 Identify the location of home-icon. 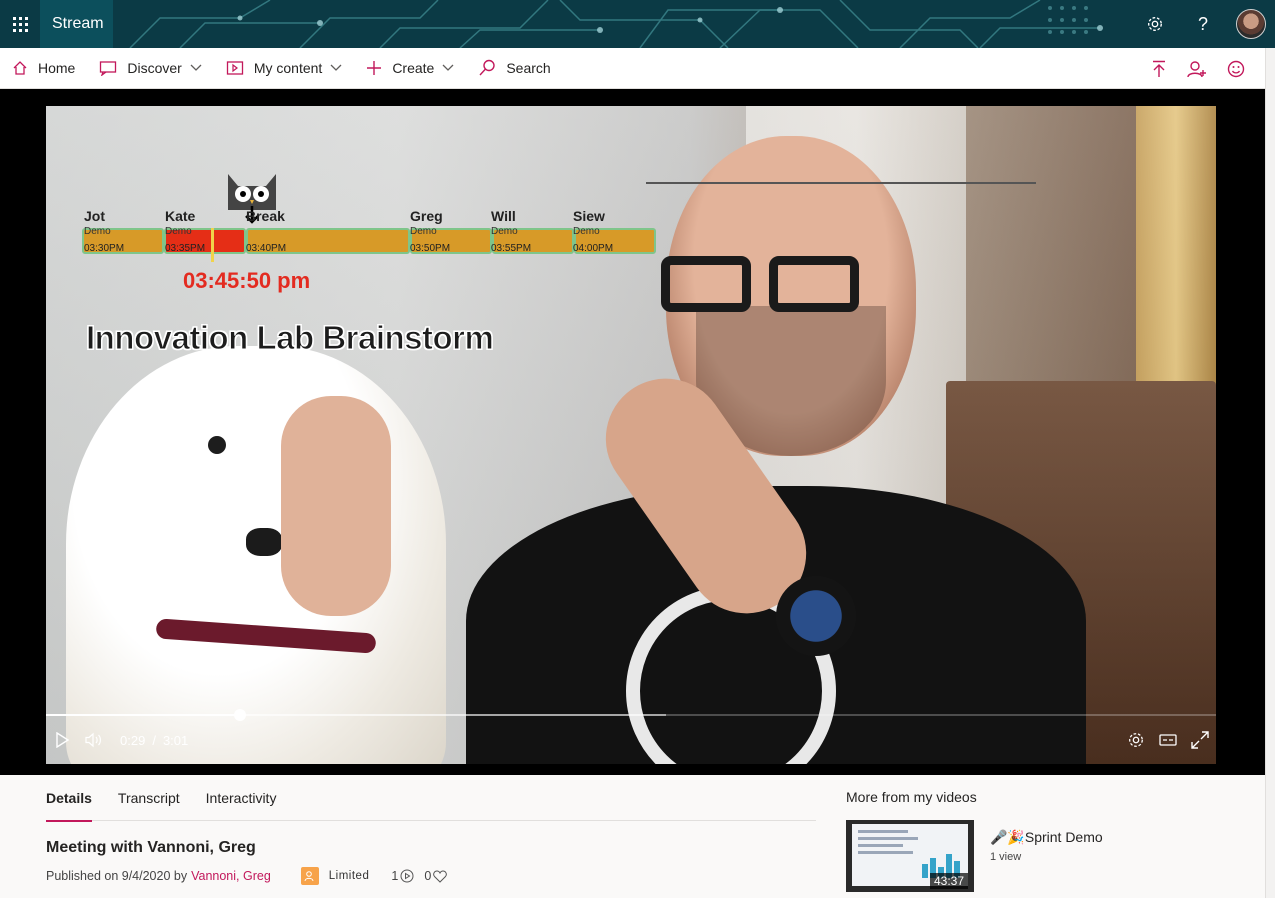
(20, 68).